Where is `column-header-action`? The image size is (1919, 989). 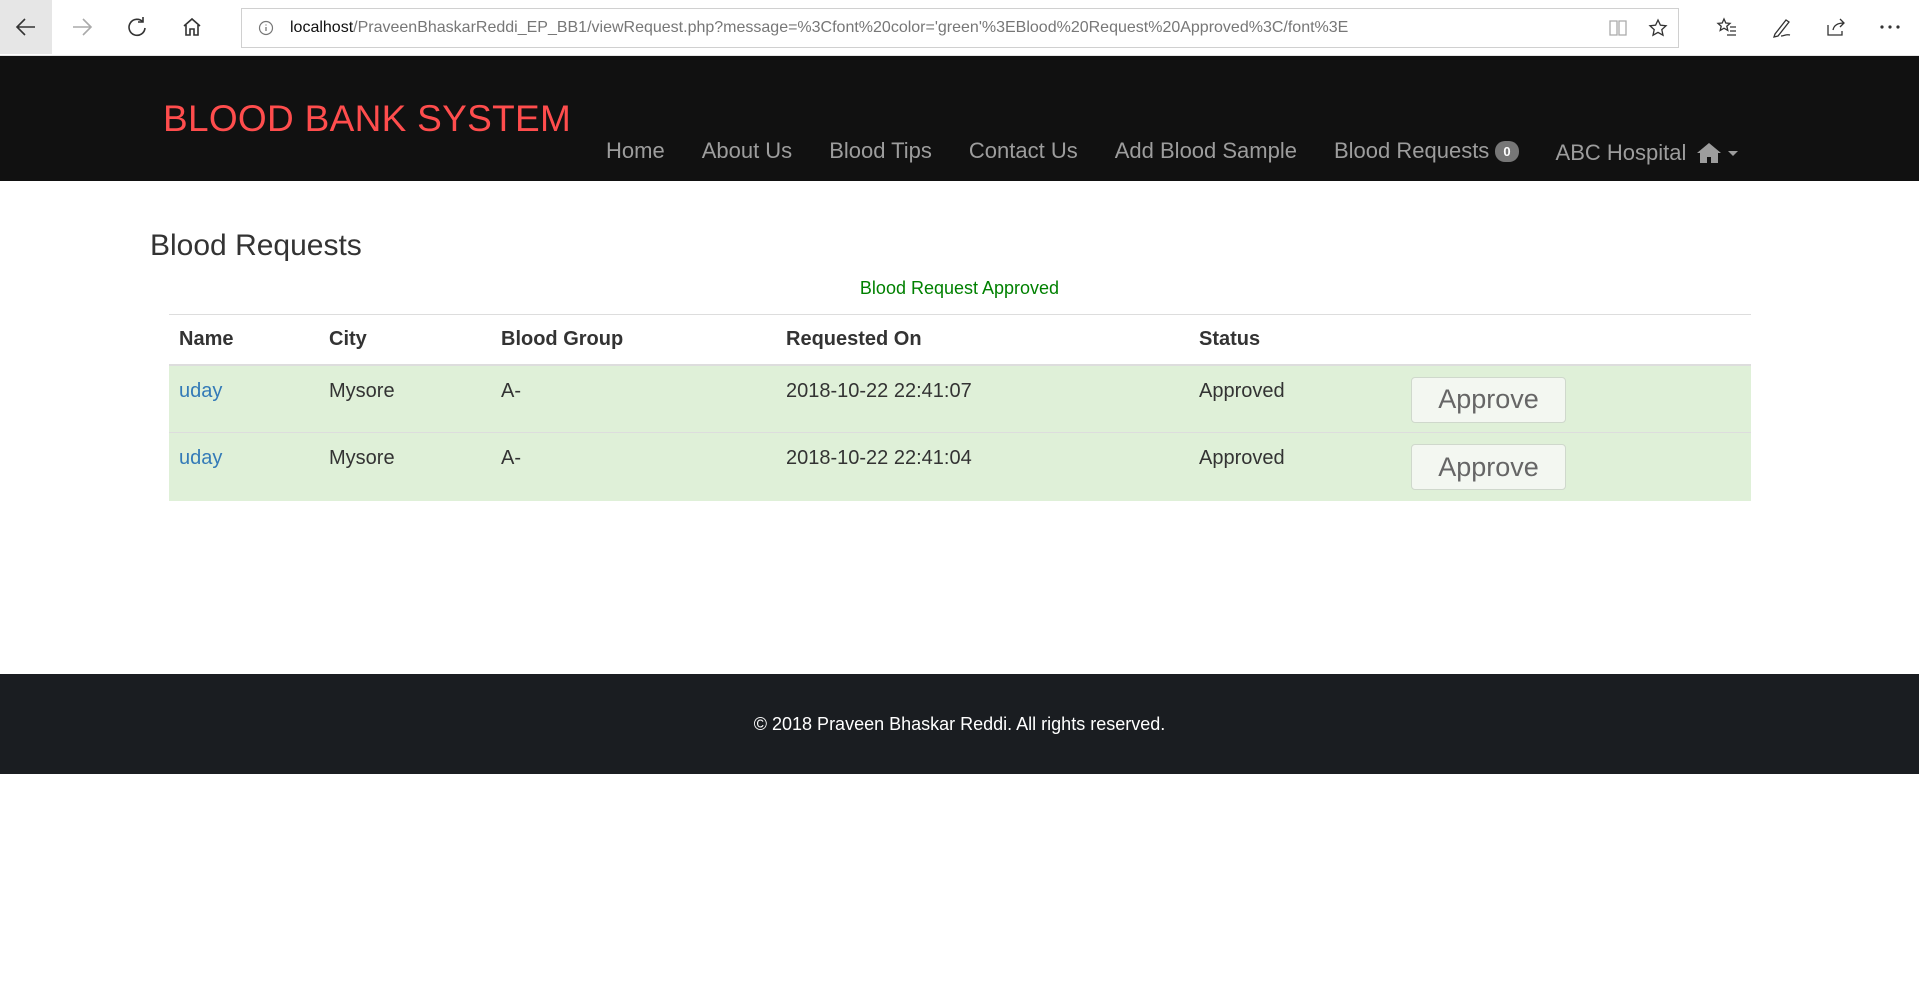
column-header-action is located at coordinates (1576, 340).